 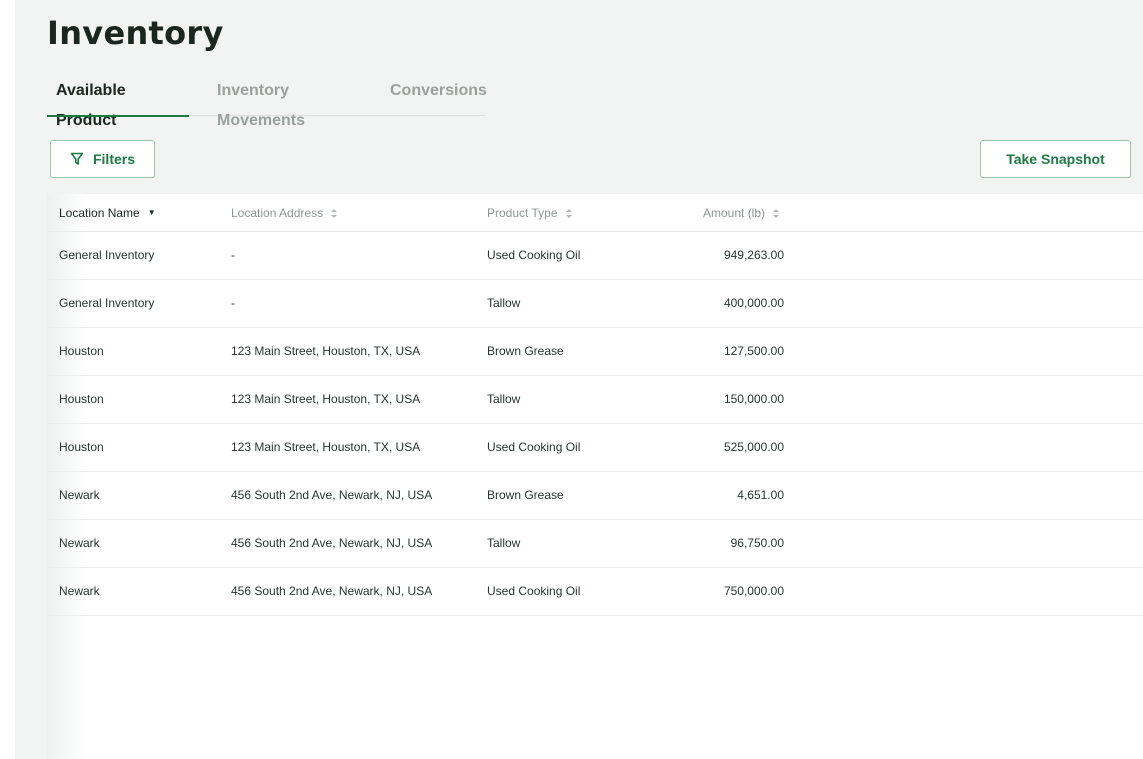 I want to click on tab-conversions: Conversions, so click(x=438, y=96).